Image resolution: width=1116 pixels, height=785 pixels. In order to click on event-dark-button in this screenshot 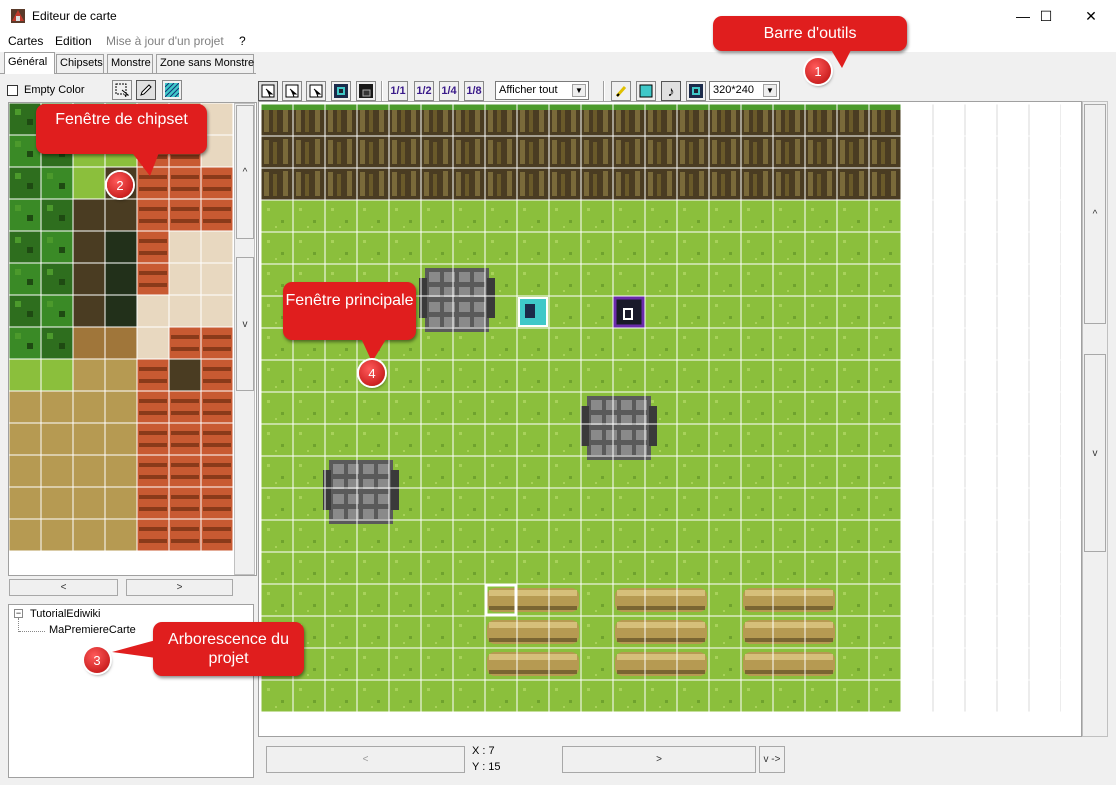, I will do `click(366, 91)`.